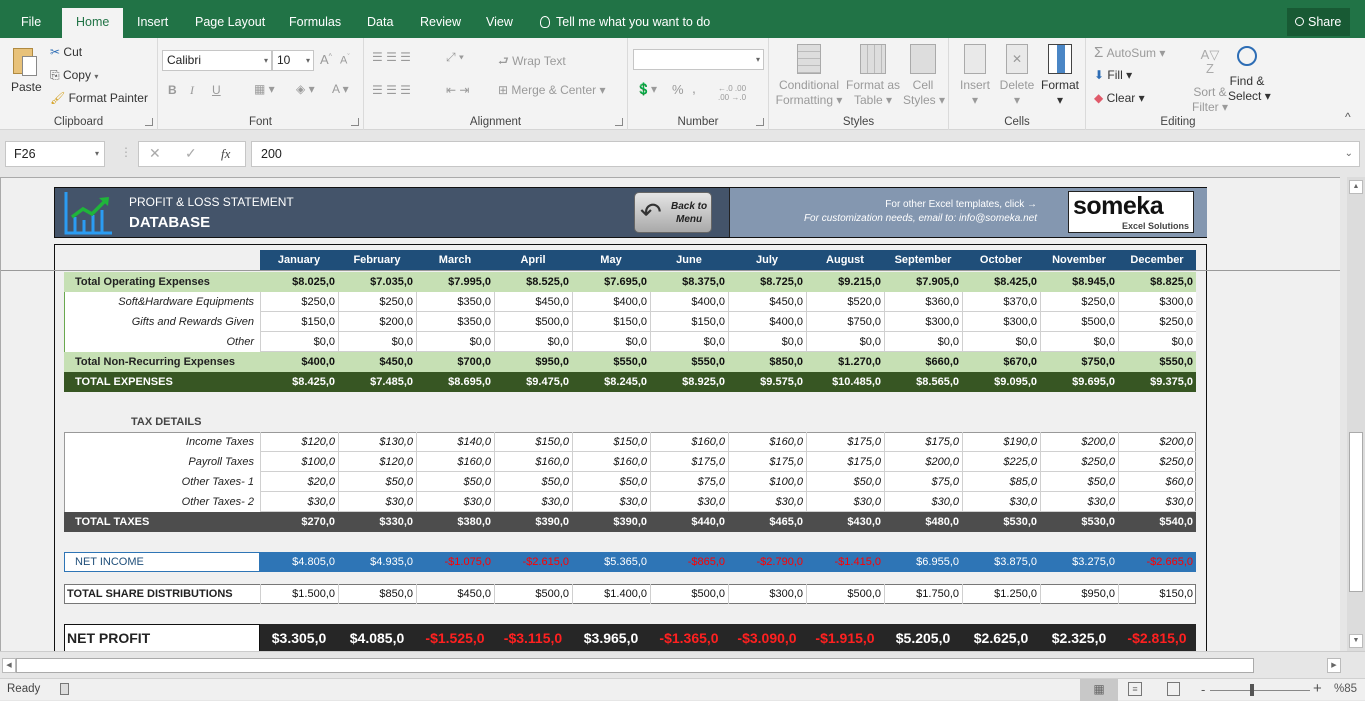 The image size is (1365, 701). What do you see at coordinates (533, 362) in the screenshot?
I see `value-cell: $950,0` at bounding box center [533, 362].